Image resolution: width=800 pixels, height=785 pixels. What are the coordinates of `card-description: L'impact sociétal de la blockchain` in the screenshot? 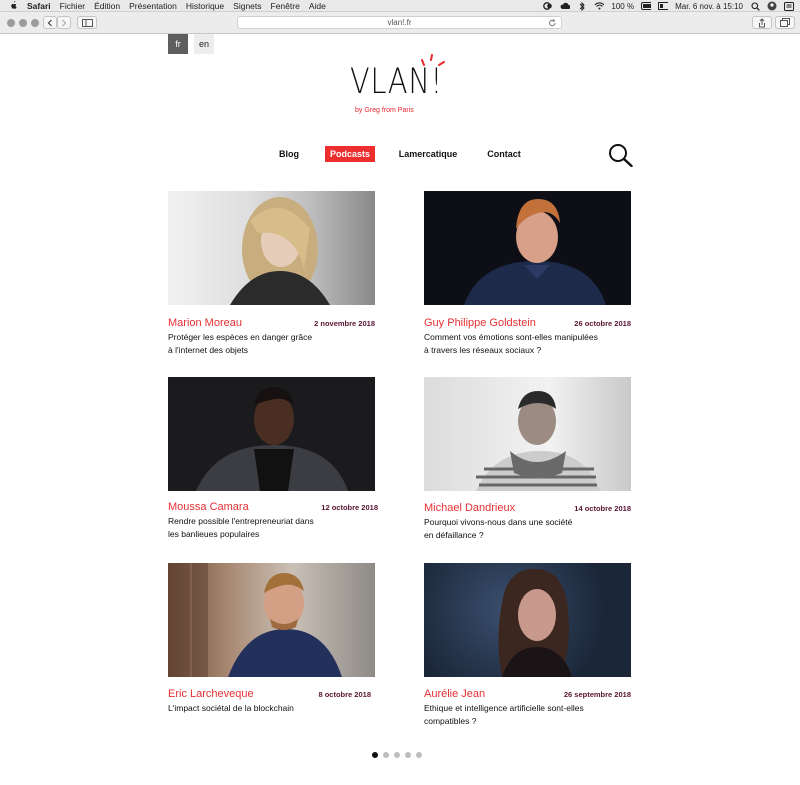 It's located at (273, 708).